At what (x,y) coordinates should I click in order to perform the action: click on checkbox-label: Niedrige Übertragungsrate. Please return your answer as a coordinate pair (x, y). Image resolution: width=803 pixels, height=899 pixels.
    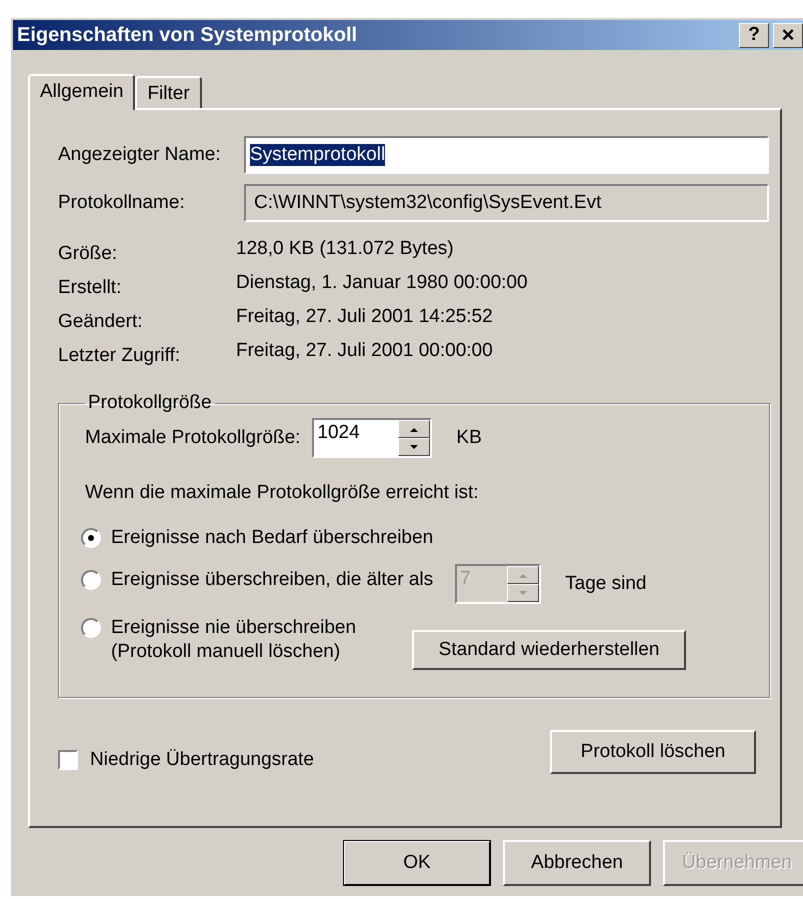
    Looking at the image, I should click on (202, 760).